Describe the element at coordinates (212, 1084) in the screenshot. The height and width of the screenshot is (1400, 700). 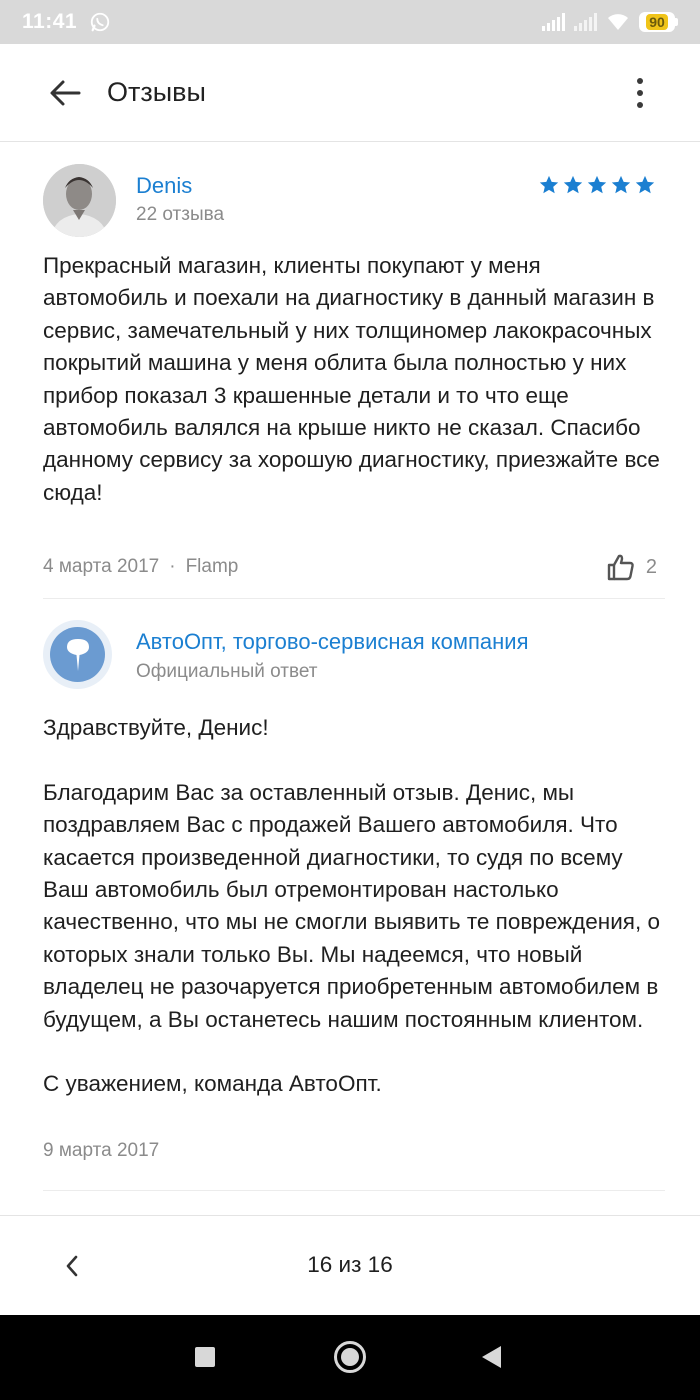
I see `answer-signature: С уважением, команда АвтоОпт.` at that location.